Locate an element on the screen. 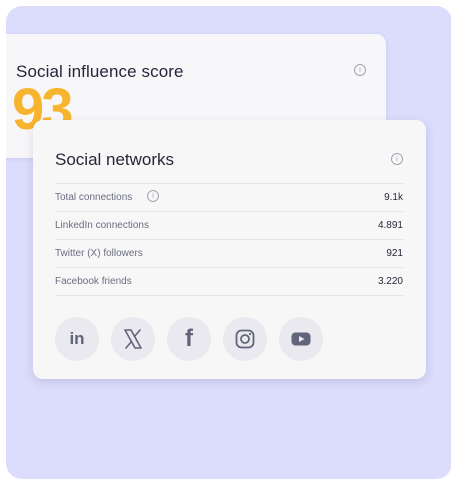  stat-label: Total connections is located at coordinates (94, 197).